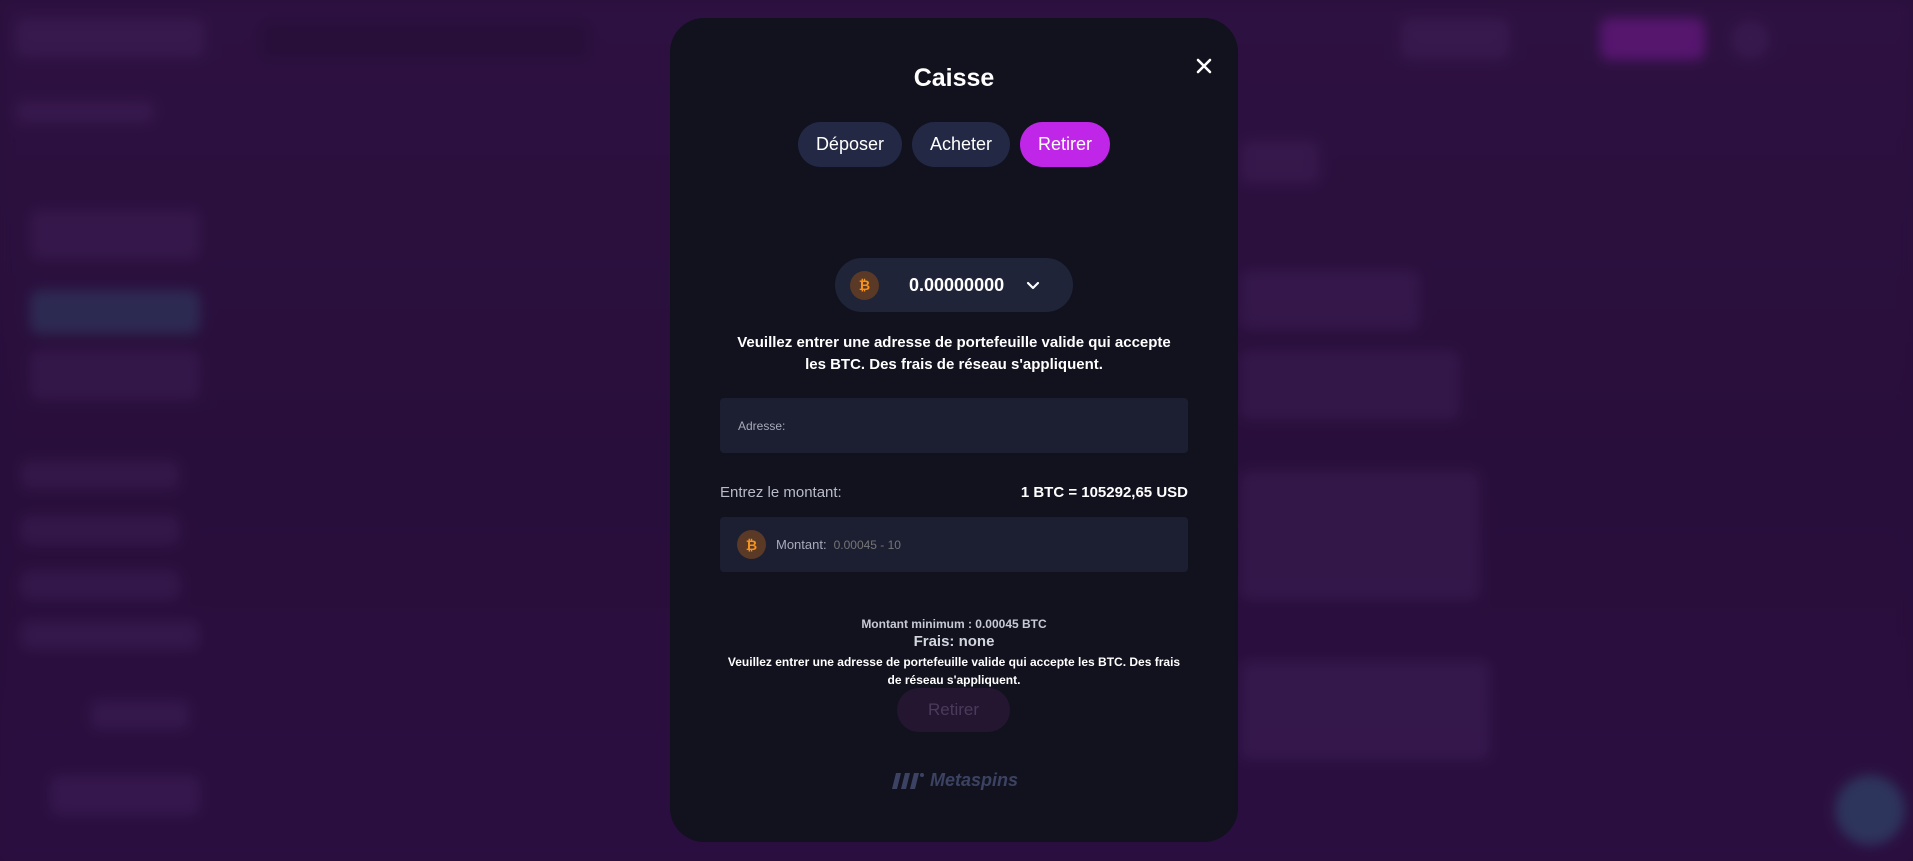  I want to click on amount-field: ₿ Montant:, so click(954, 544).